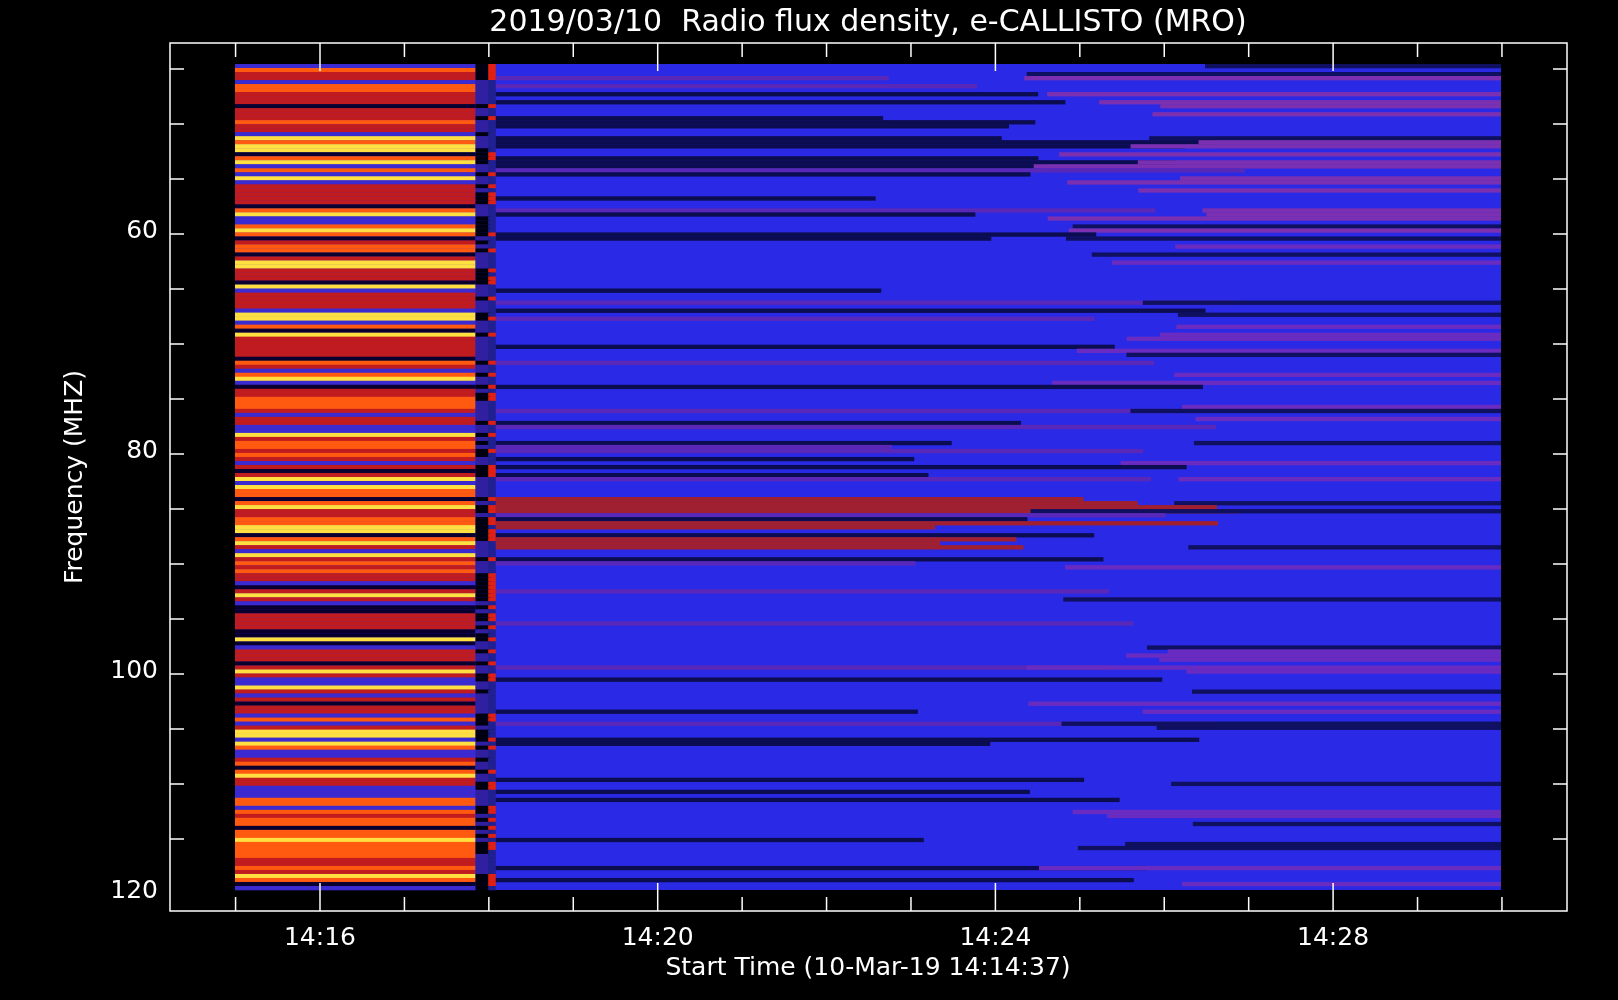 This screenshot has width=1618, height=1000. What do you see at coordinates (657, 936) in the screenshot?
I see `x-tick-label: 14:20` at bounding box center [657, 936].